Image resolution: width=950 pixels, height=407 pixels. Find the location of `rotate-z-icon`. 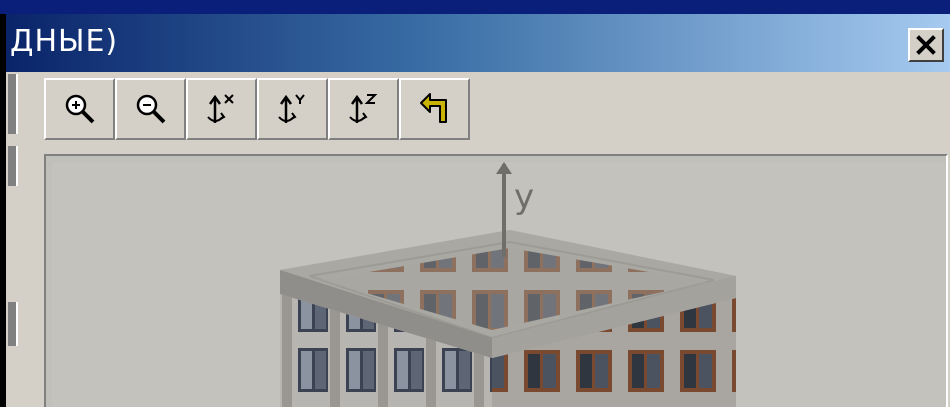

rotate-z-icon is located at coordinates (362, 108).